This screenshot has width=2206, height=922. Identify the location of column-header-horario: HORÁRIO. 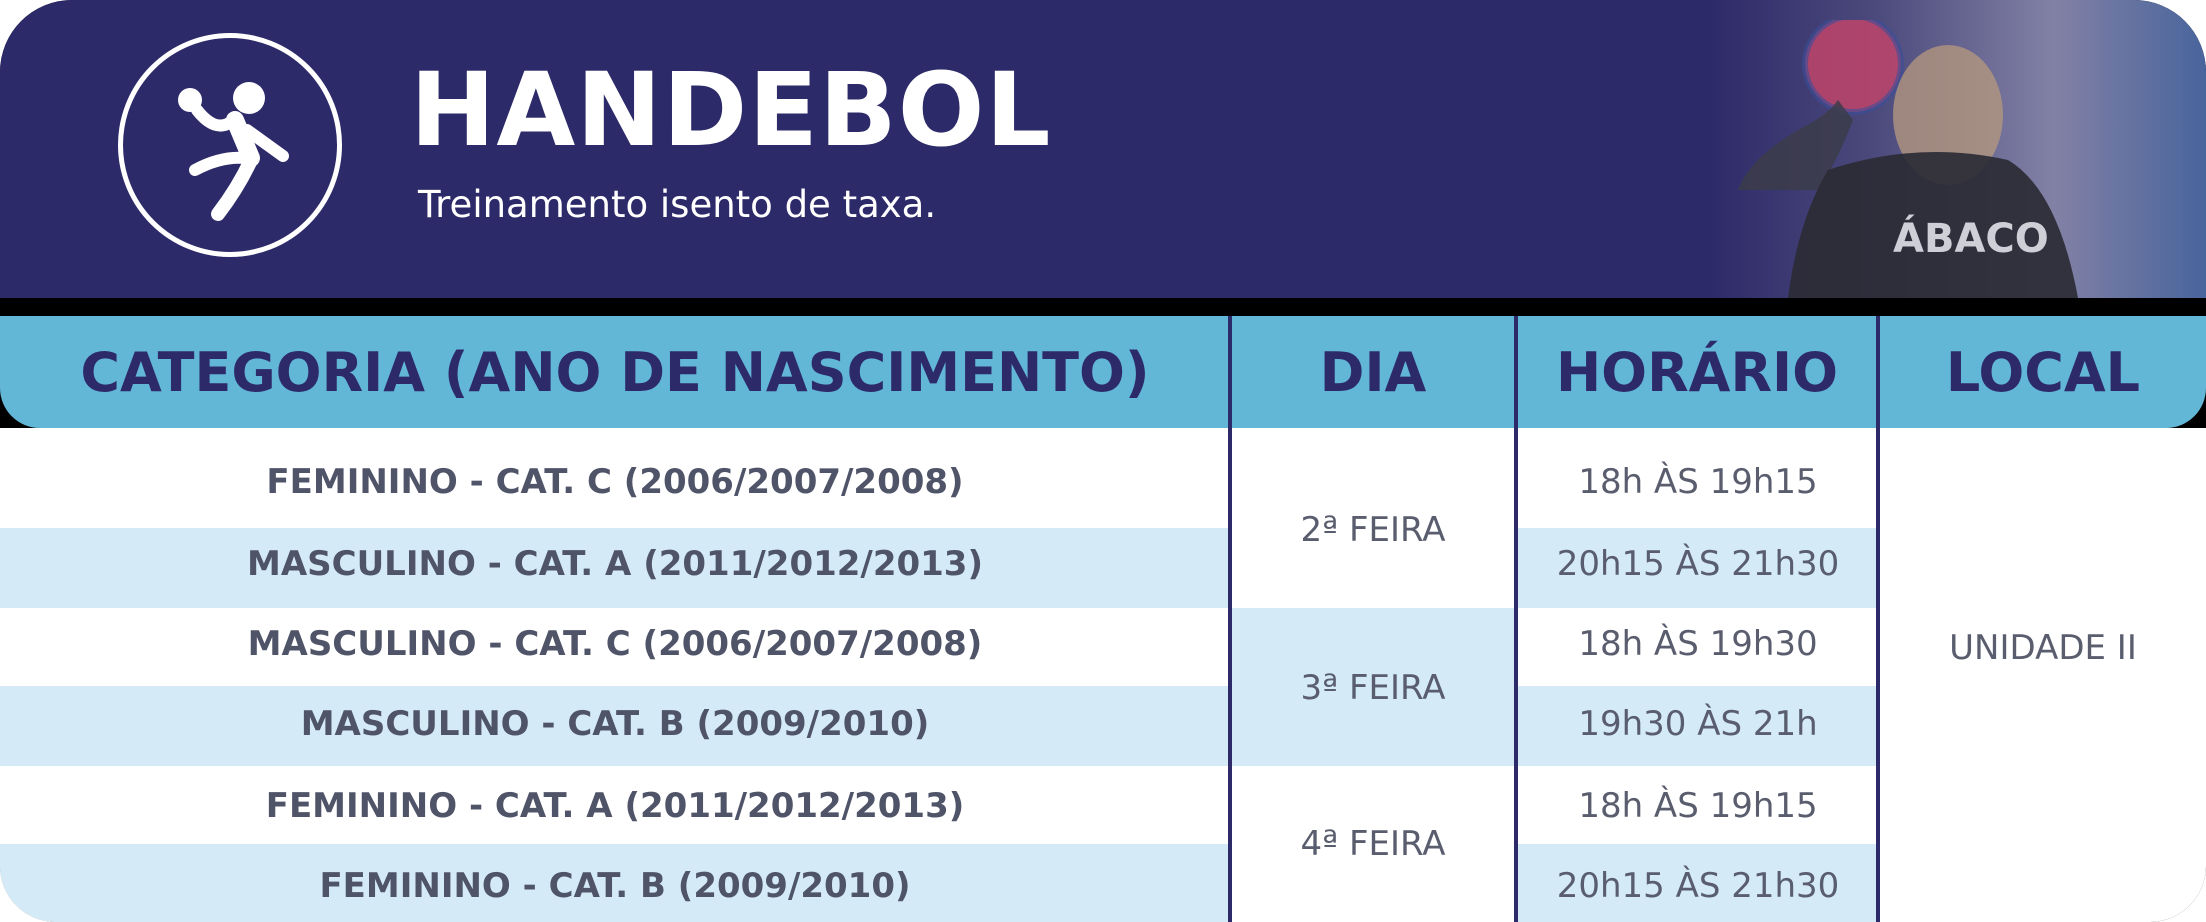
(1697, 372).